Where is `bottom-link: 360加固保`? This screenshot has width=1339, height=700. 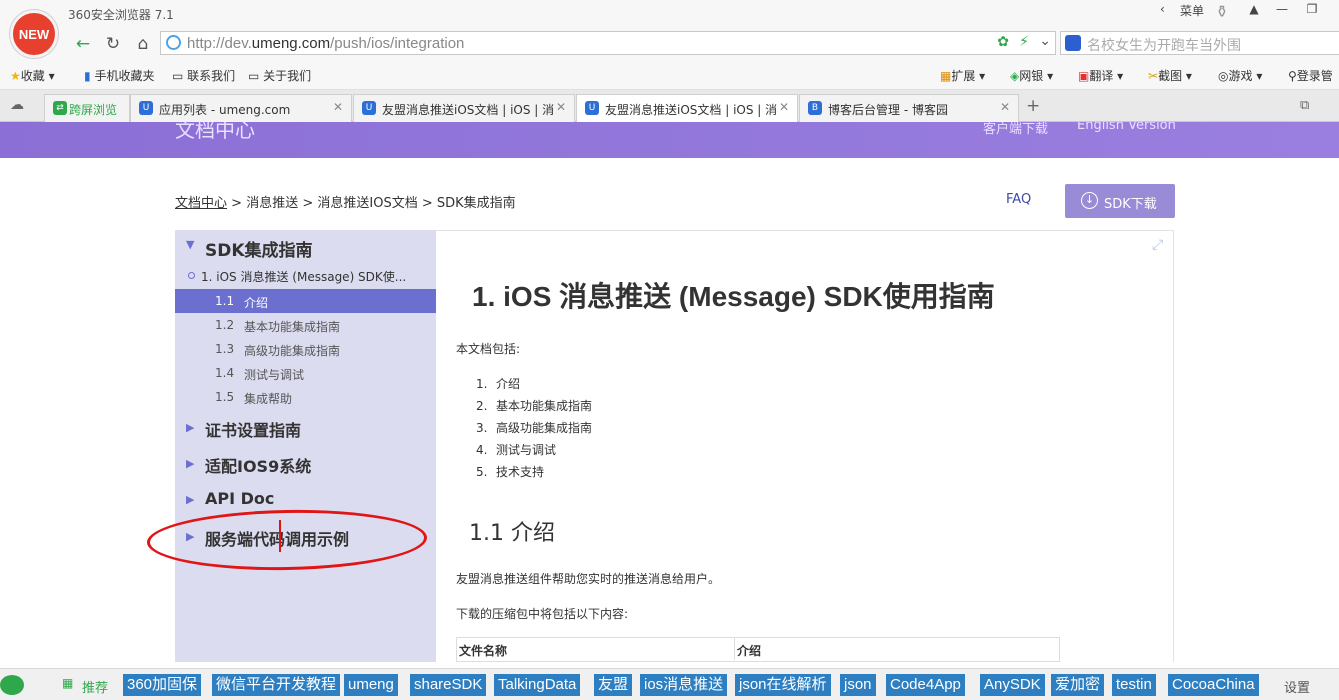
bottom-link: 360加固保 is located at coordinates (162, 685).